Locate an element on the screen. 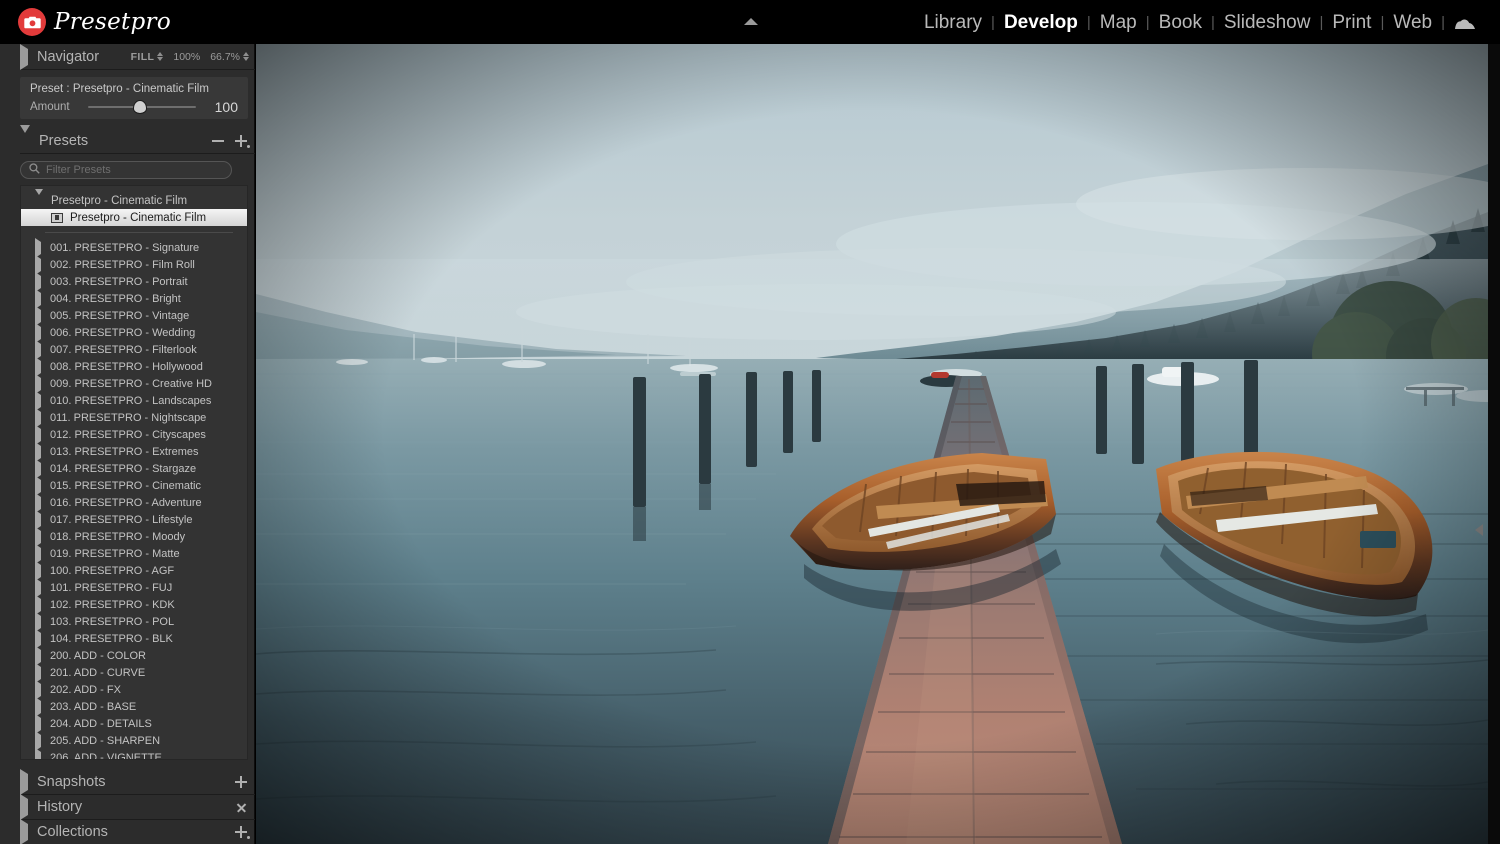 This screenshot has height=844, width=1500. preset-list-item: 102. PRESETPRO - KDK is located at coordinates (134, 604).